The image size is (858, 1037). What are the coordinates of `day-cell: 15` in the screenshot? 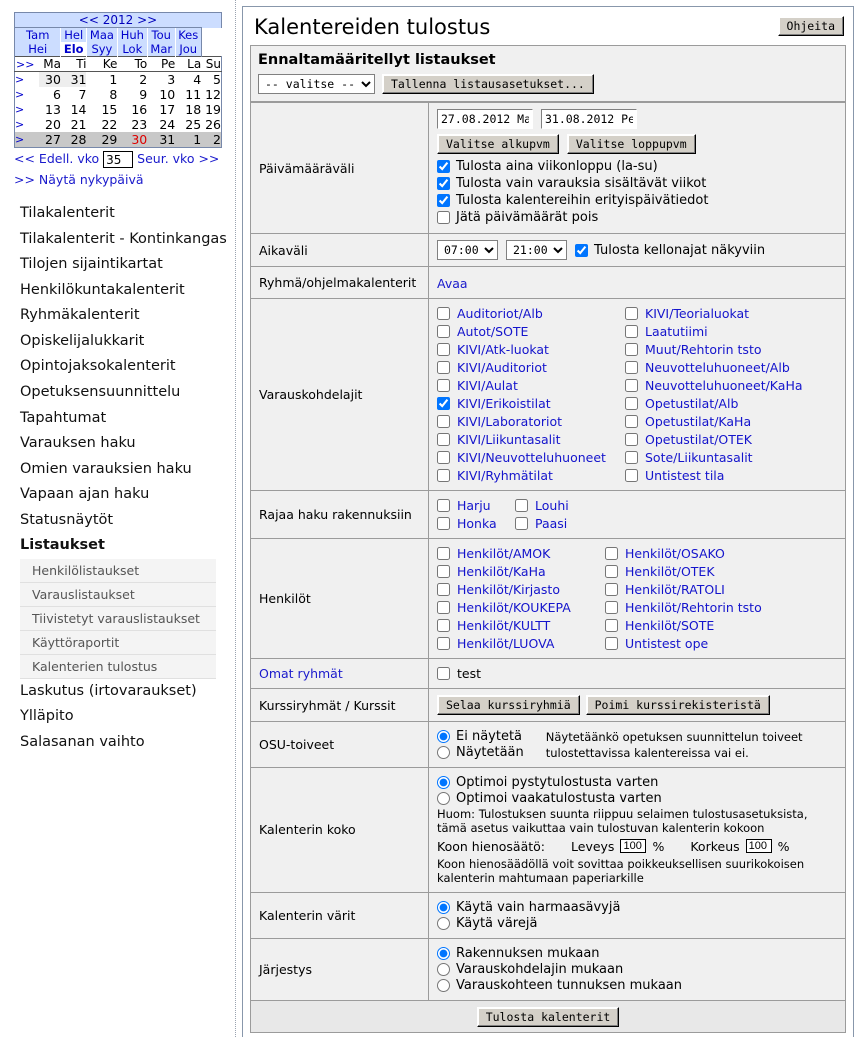 It's located at (102, 109).